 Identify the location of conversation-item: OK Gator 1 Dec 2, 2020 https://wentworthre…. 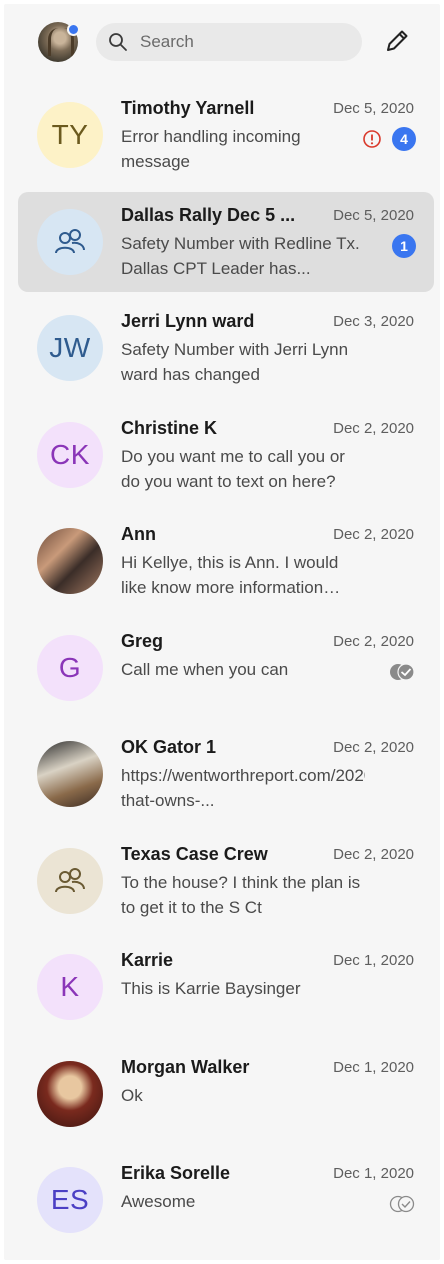
(222, 774).